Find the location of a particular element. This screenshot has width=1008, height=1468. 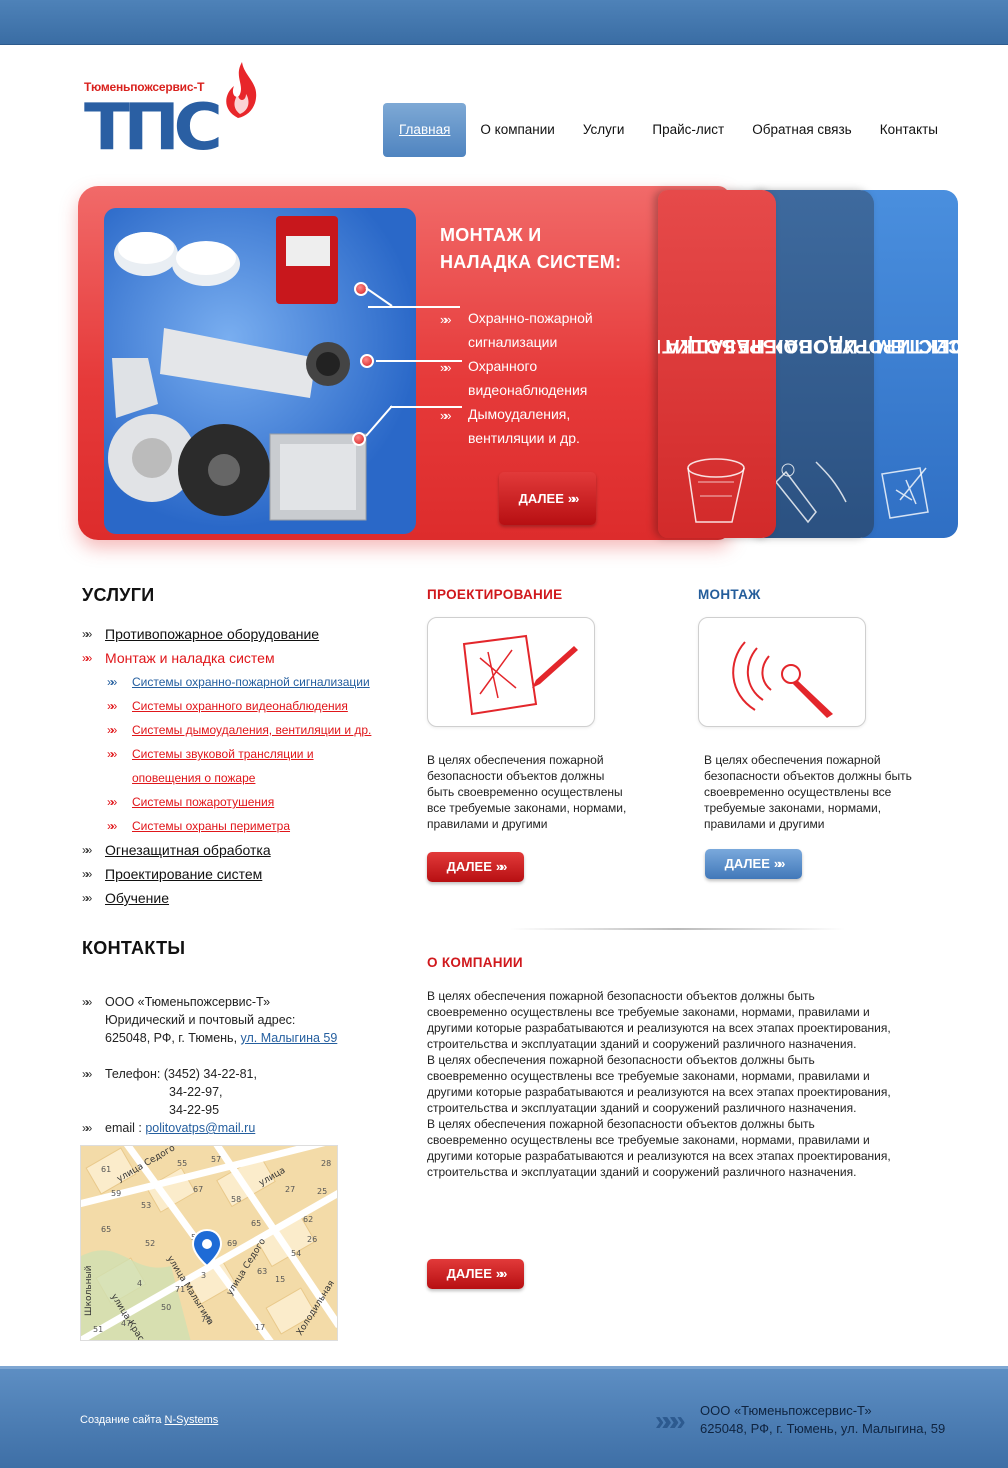

drawing-sketch-icon is located at coordinates (520, 675).